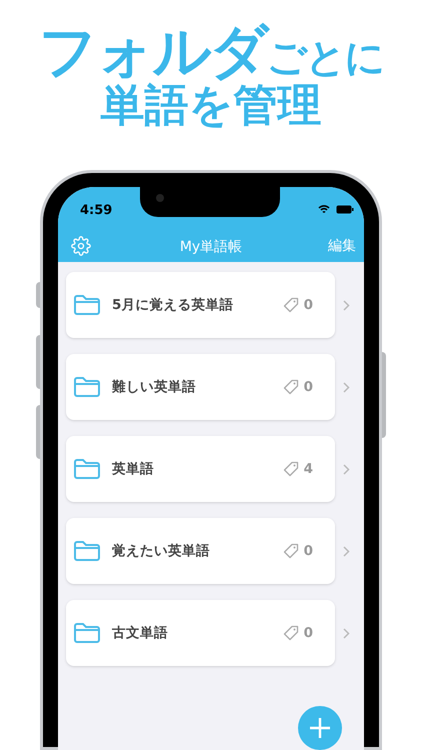 Image resolution: width=422 pixels, height=750 pixels. I want to click on status-time: 4:59, so click(96, 211).